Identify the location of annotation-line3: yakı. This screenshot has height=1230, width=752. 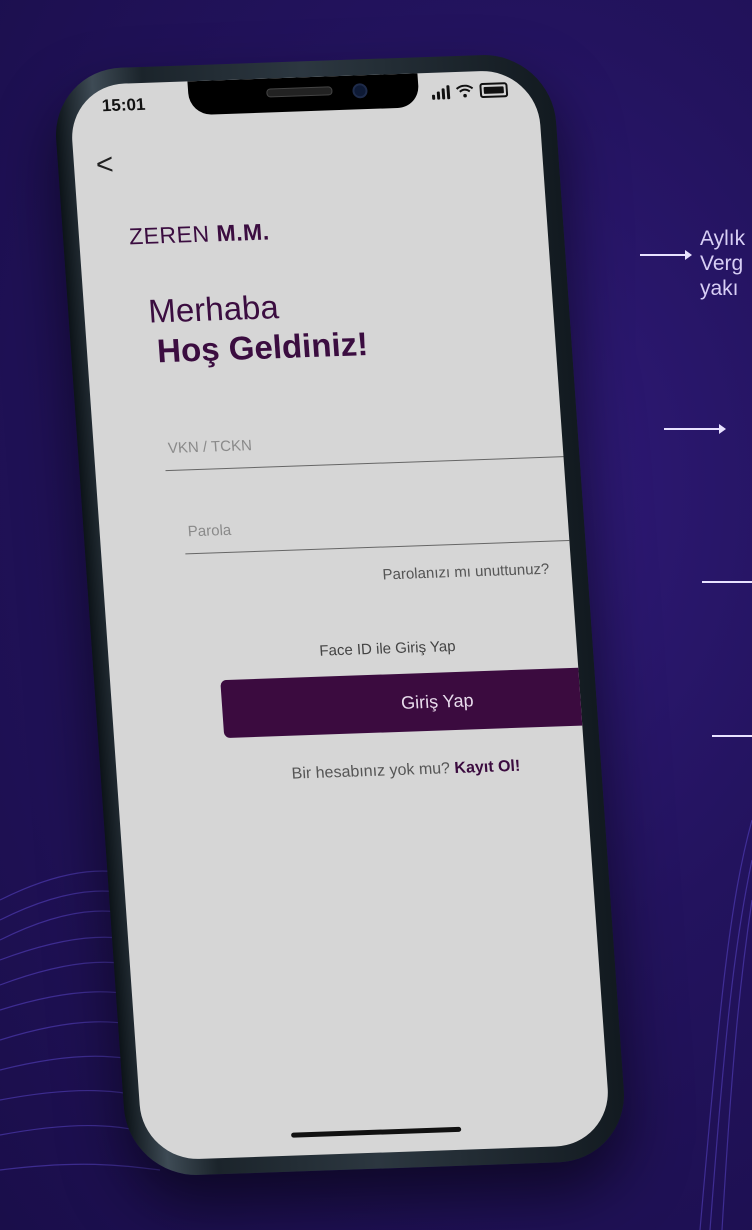
(719, 288).